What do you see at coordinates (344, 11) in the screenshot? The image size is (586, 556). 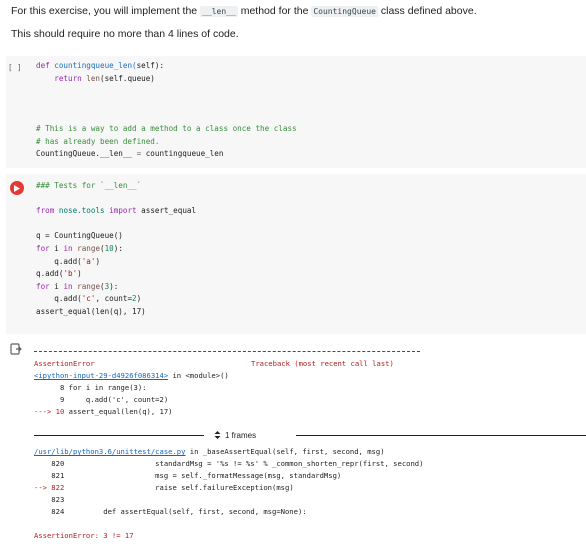 I see `class-code: CountingQueue` at bounding box center [344, 11].